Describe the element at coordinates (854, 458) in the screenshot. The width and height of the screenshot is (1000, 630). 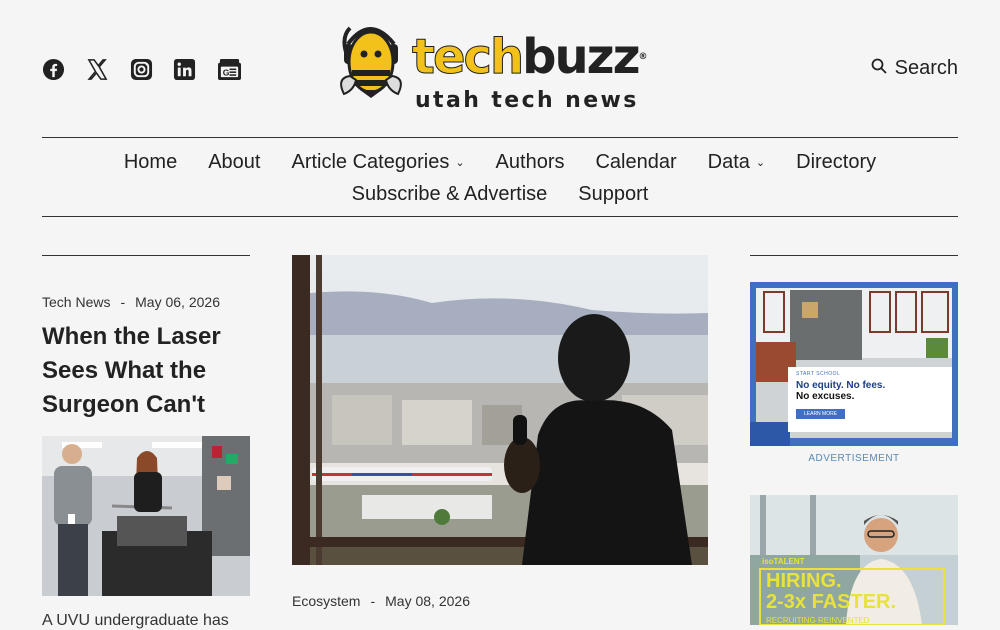
I see `advertisement-label: ADVERTISEMENT` at that location.